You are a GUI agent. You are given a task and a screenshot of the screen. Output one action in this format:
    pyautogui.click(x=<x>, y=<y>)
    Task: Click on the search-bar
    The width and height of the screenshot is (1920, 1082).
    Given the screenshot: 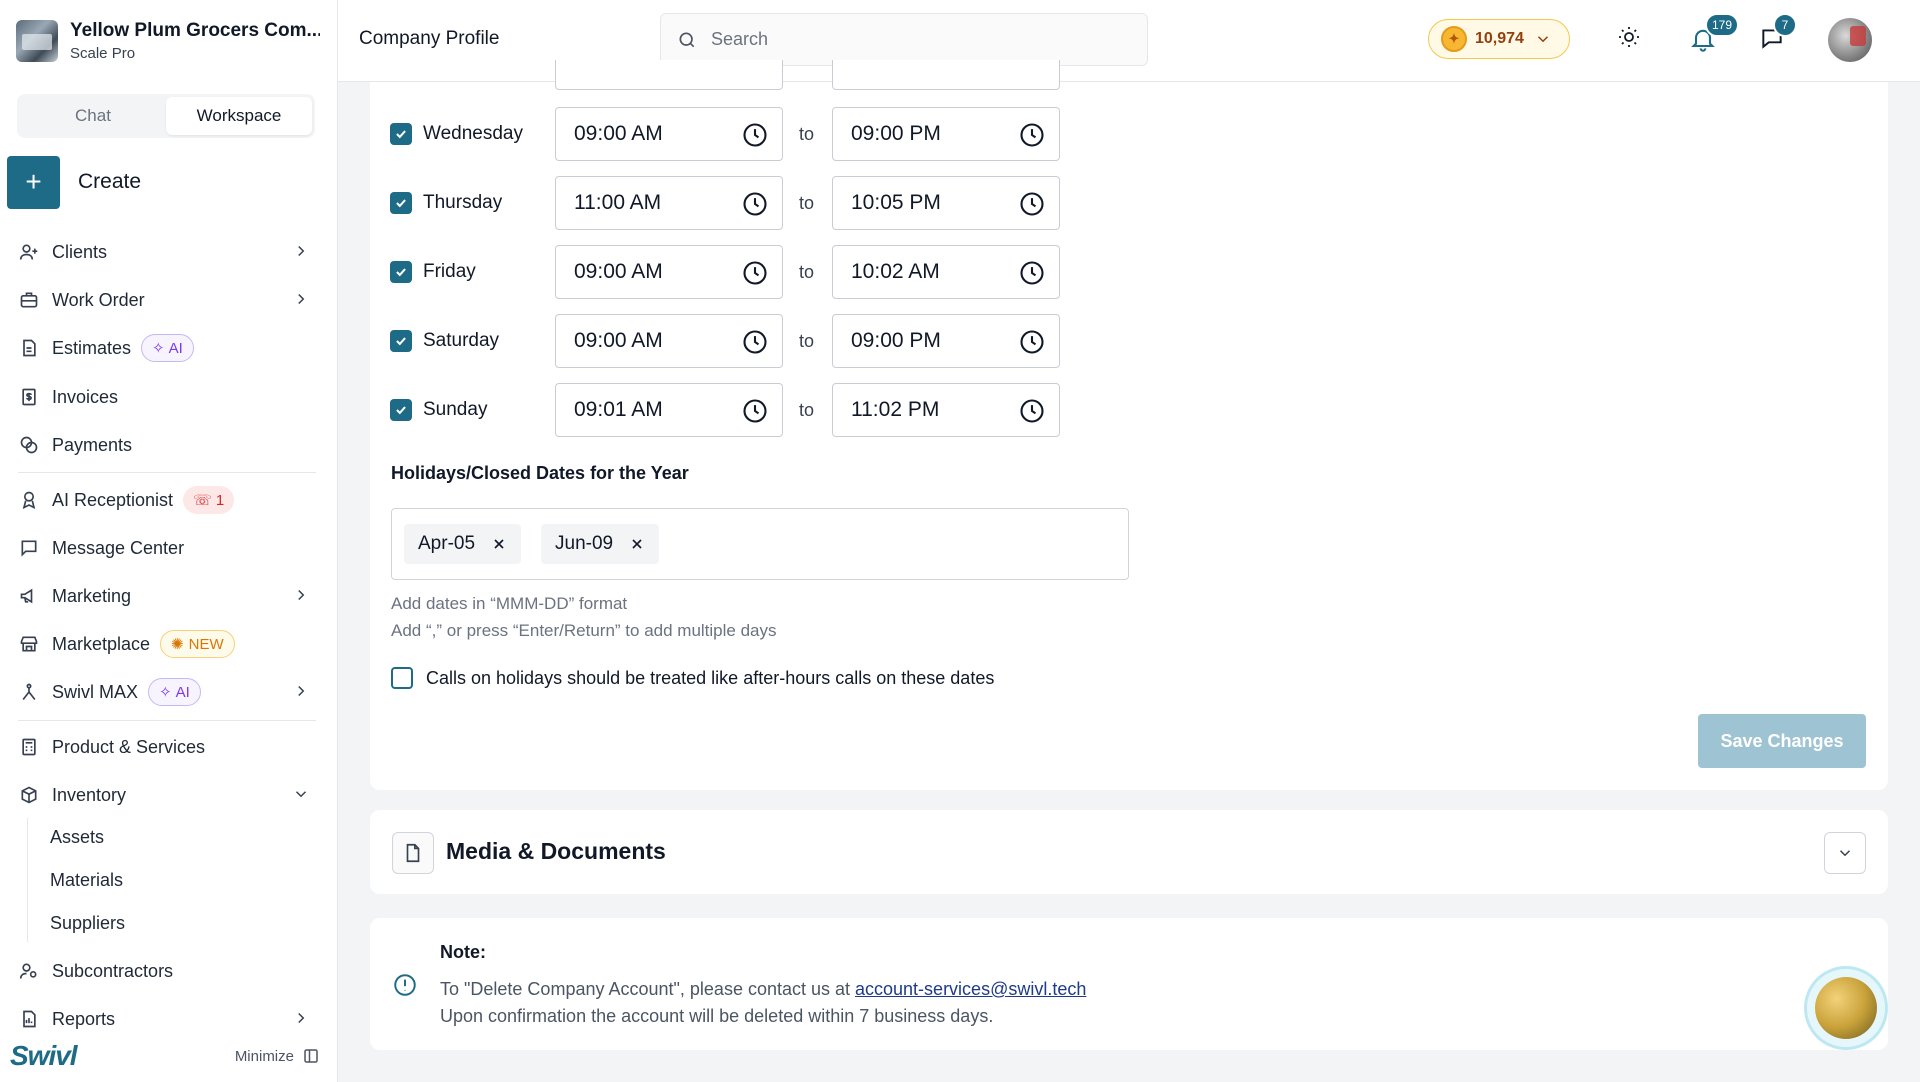 What is the action you would take?
    pyautogui.click(x=904, y=39)
    